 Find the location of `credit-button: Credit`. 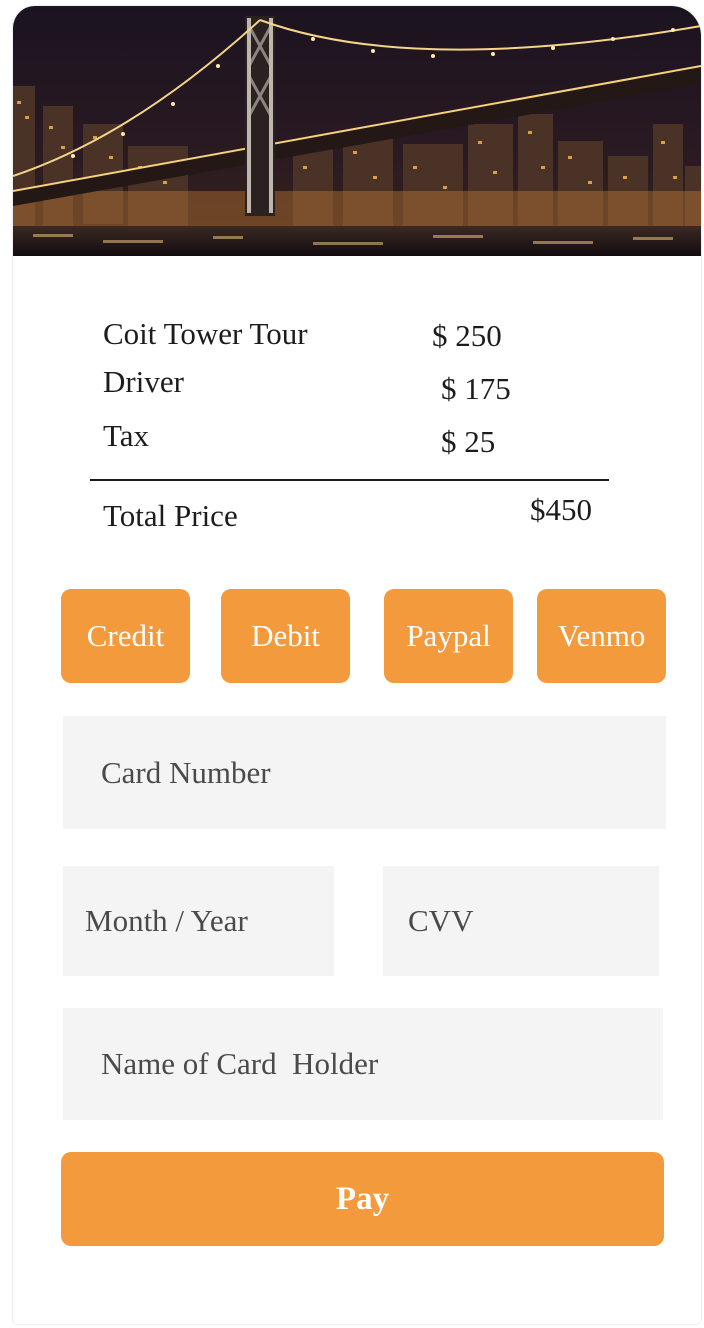

credit-button: Credit is located at coordinates (125, 636).